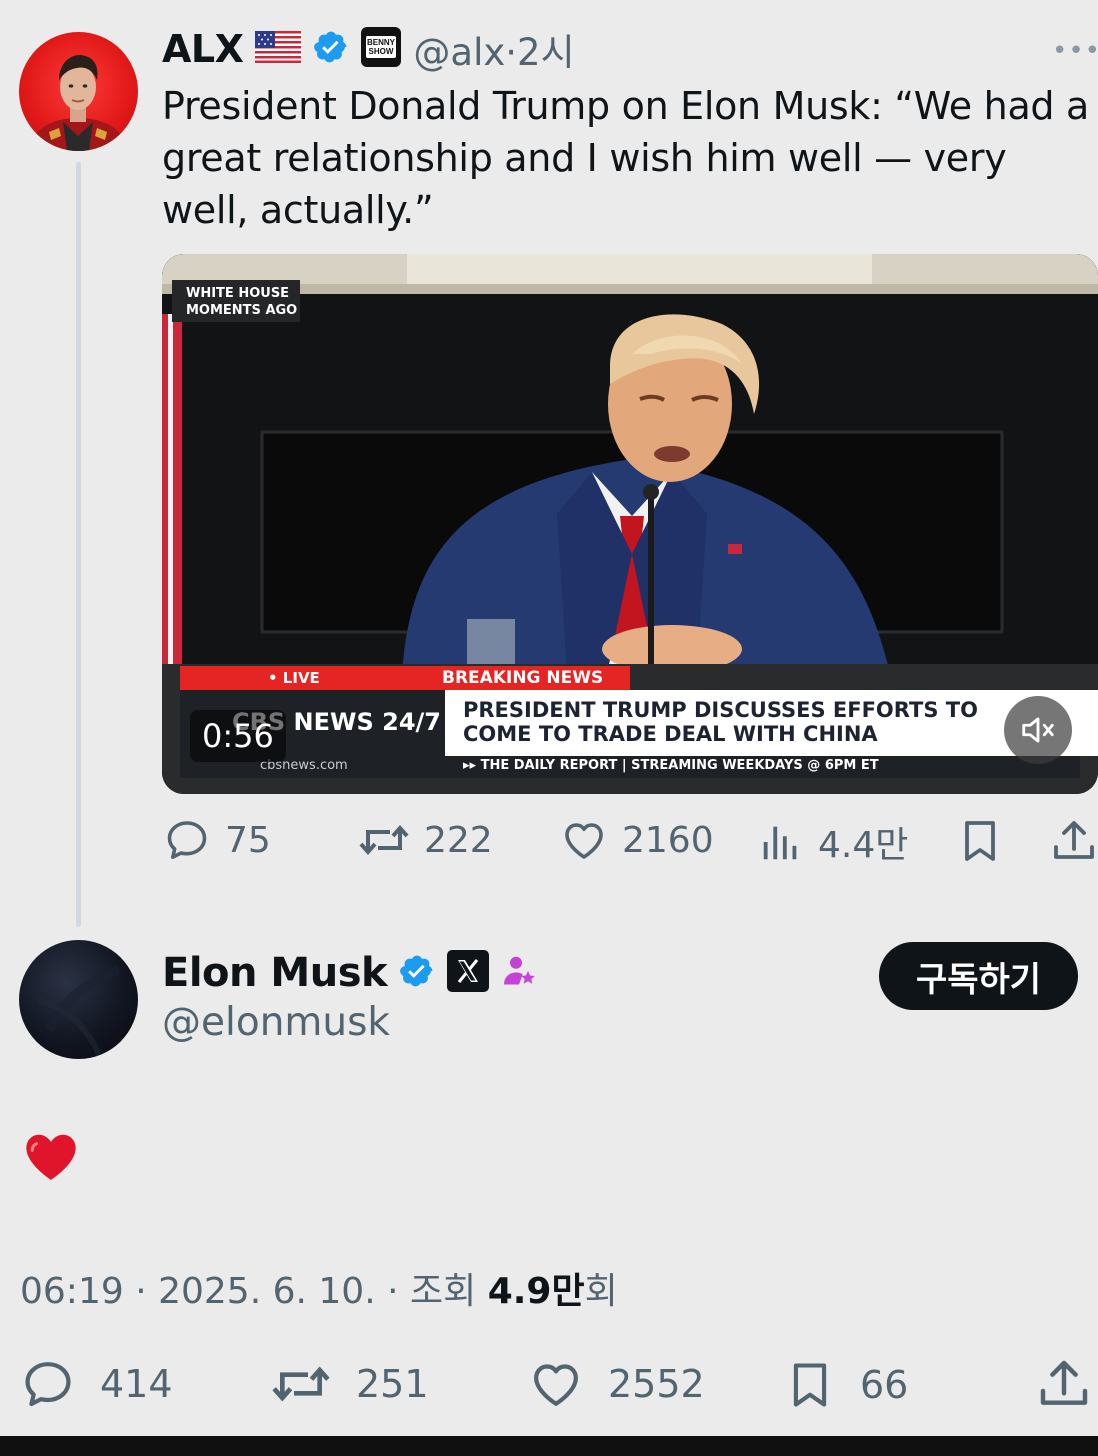 The width and height of the screenshot is (1098, 1456). Describe the element at coordinates (846, 1385) in the screenshot. I see `bookmark-button: 66` at that location.